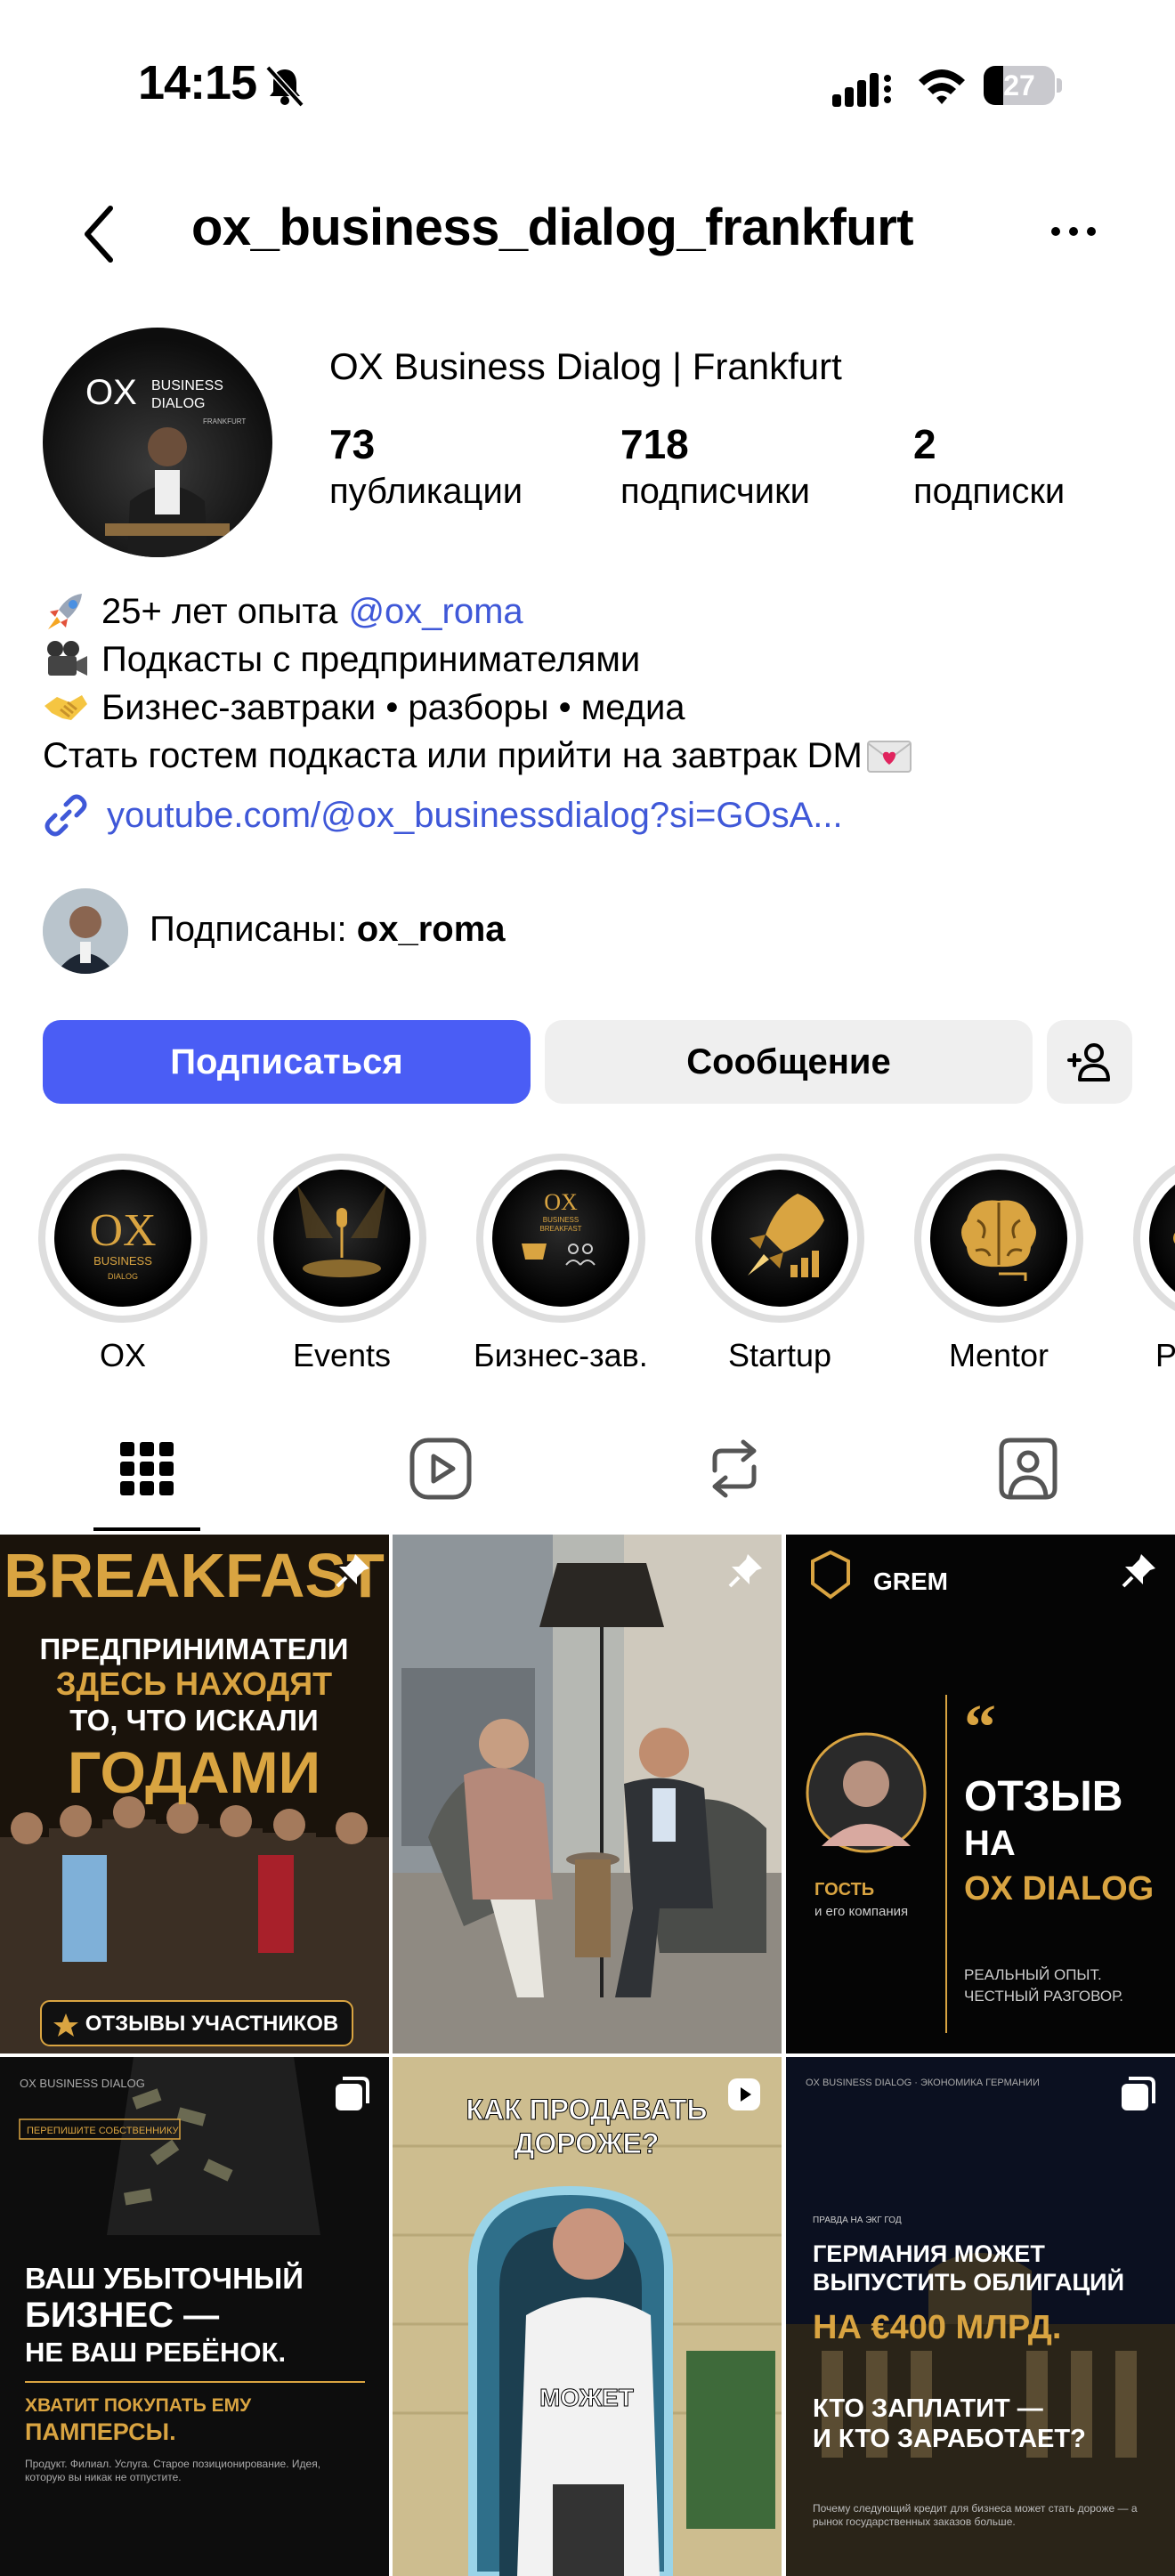  I want to click on microphone-stage-icon, so click(342, 1231).